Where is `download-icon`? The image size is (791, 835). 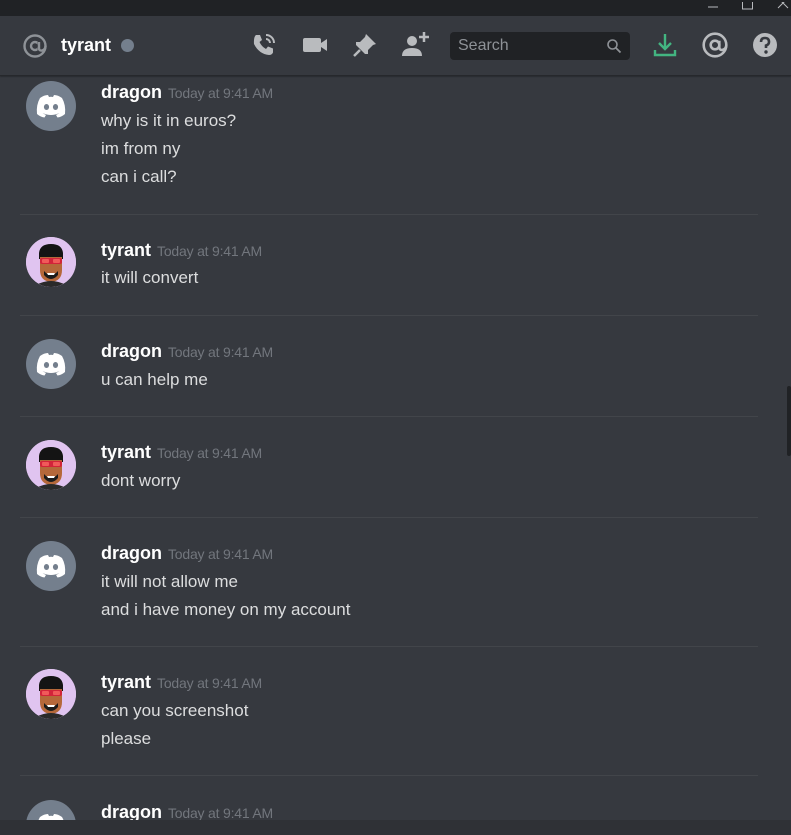
download-icon is located at coordinates (665, 45).